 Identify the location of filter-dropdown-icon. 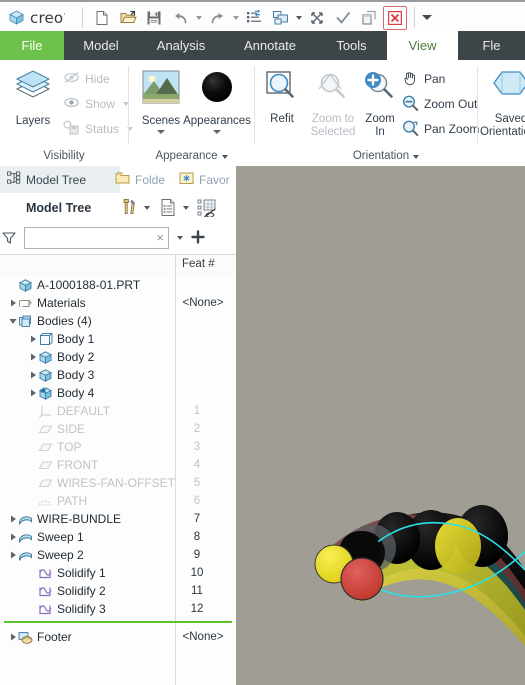
(179, 238).